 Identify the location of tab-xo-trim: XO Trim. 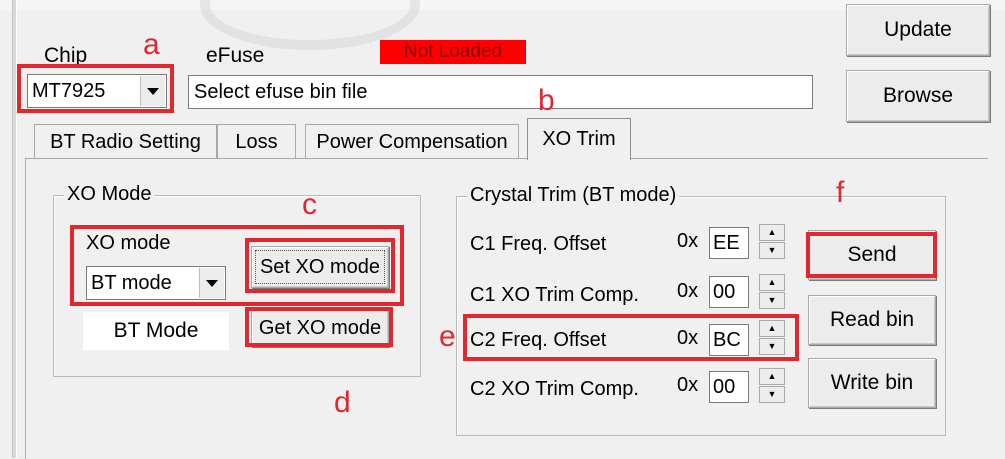
(579, 139).